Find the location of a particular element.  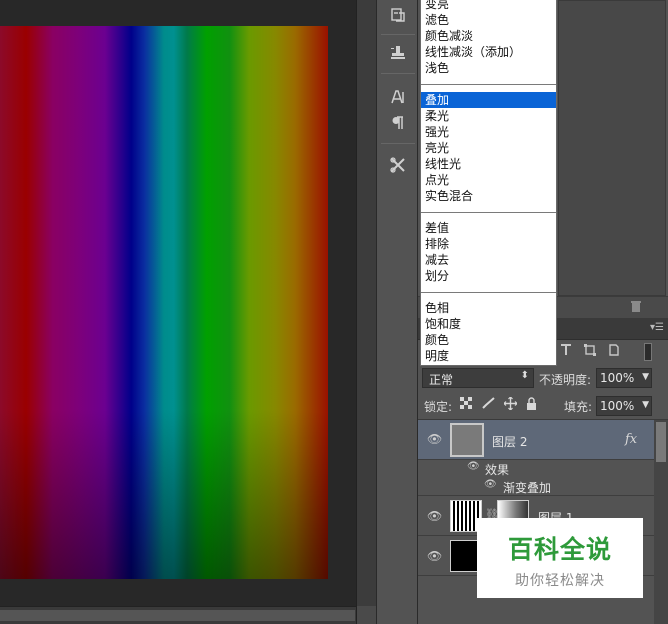

blend-mode-option: 柔光 is located at coordinates (488, 116).